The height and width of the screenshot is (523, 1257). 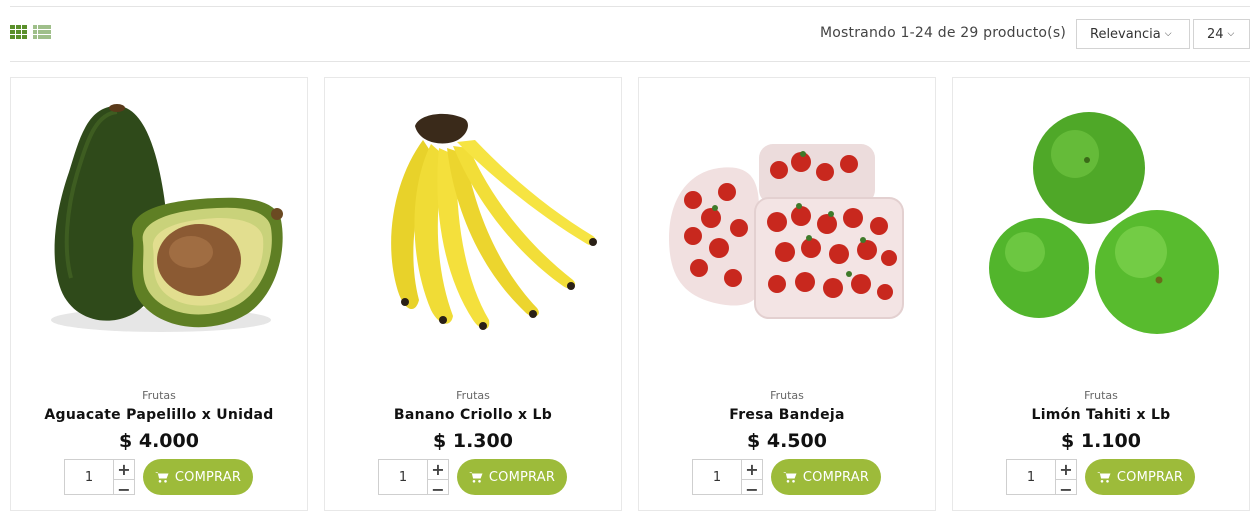 What do you see at coordinates (630, 6) in the screenshot?
I see `top-divider` at bounding box center [630, 6].